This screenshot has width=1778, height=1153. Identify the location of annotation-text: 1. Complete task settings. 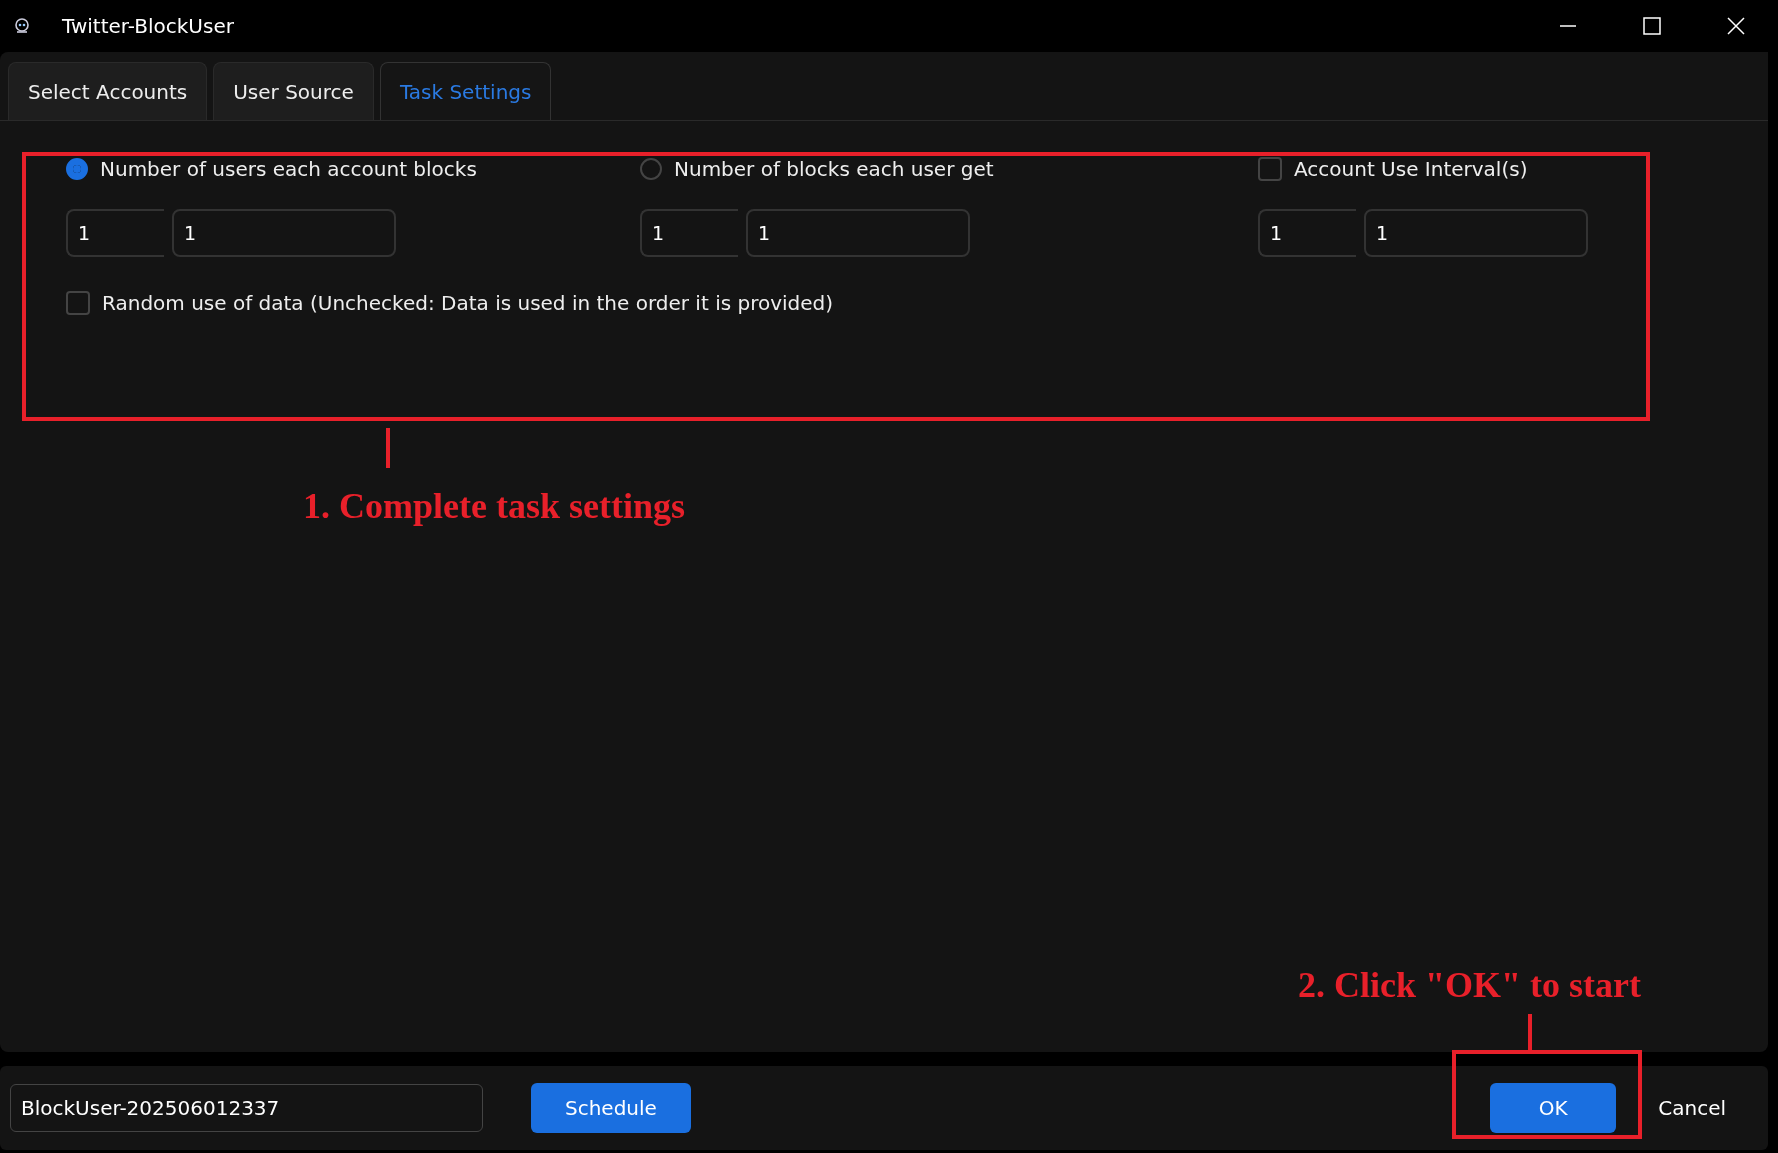
(494, 506).